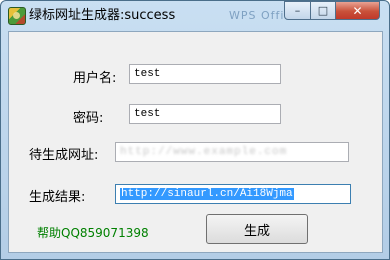  Describe the element at coordinates (95, 78) in the screenshot. I see `username-label: 用户名:` at that location.